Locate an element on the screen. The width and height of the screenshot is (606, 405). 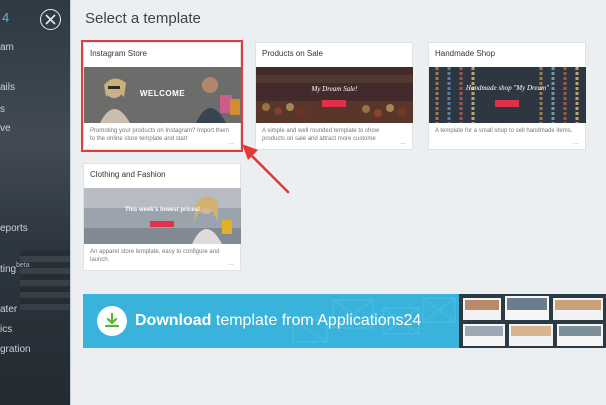
thumbnail-headline: WELCOME is located at coordinates (162, 93).